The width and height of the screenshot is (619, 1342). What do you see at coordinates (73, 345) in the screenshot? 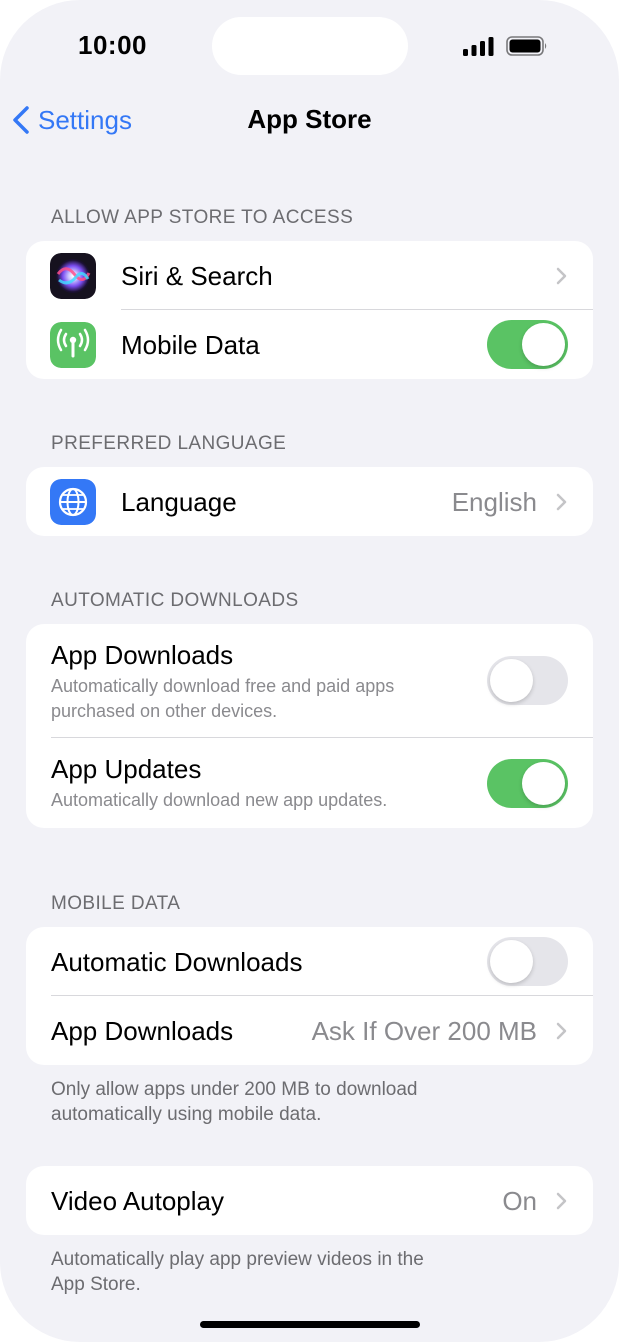
I see `antenna-icon` at bounding box center [73, 345].